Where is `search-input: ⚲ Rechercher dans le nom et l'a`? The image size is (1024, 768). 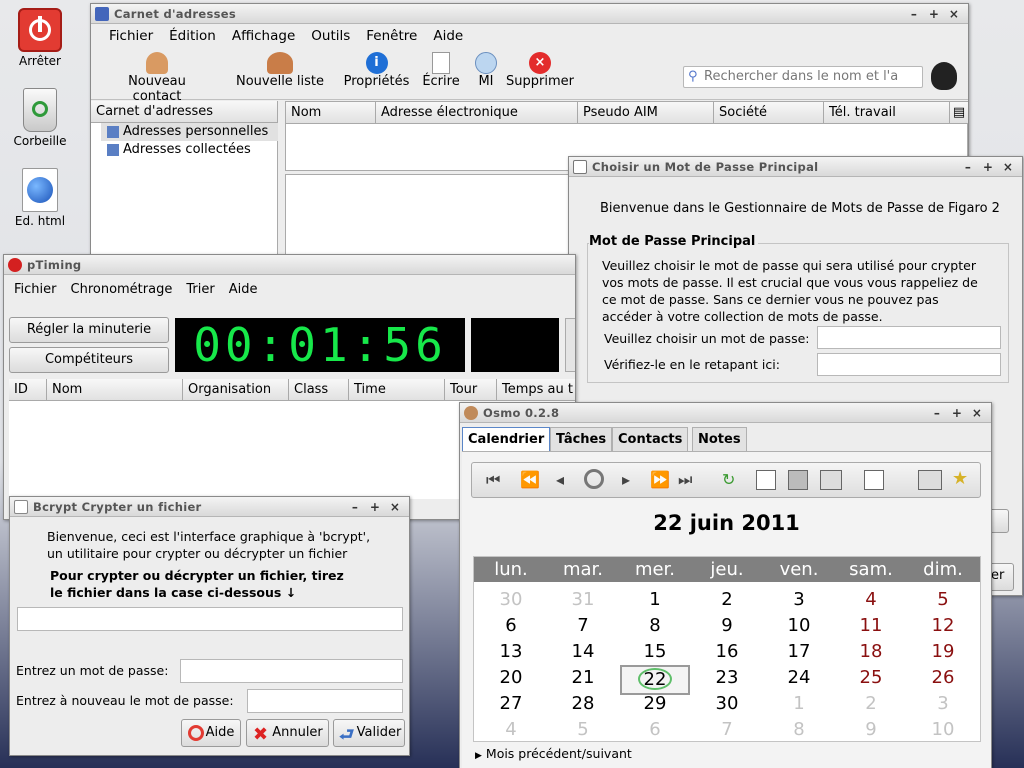 search-input: ⚲ Rechercher dans le nom et l'a is located at coordinates (803, 77).